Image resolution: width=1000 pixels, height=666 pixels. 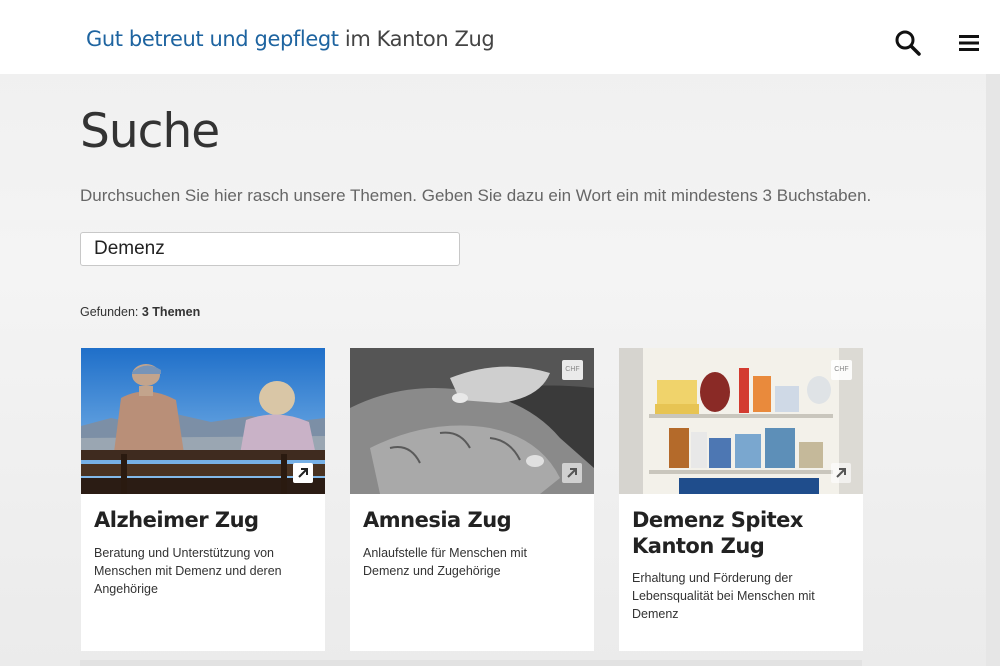 I want to click on search-button, so click(x=908, y=43).